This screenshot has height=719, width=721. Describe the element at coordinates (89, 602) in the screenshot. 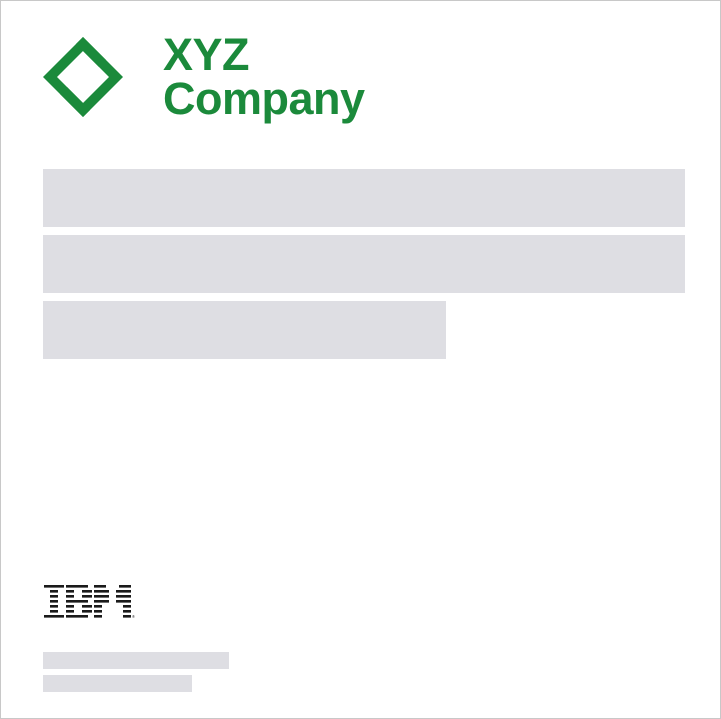

I see `ibm-logo-icon: ®` at that location.